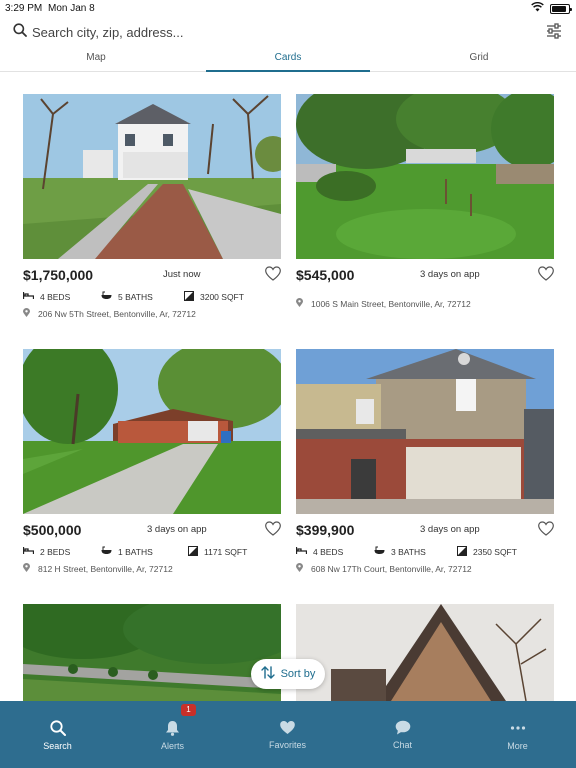 Image resolution: width=576 pixels, height=768 pixels. I want to click on nav-chat-label: Chat, so click(402, 745).